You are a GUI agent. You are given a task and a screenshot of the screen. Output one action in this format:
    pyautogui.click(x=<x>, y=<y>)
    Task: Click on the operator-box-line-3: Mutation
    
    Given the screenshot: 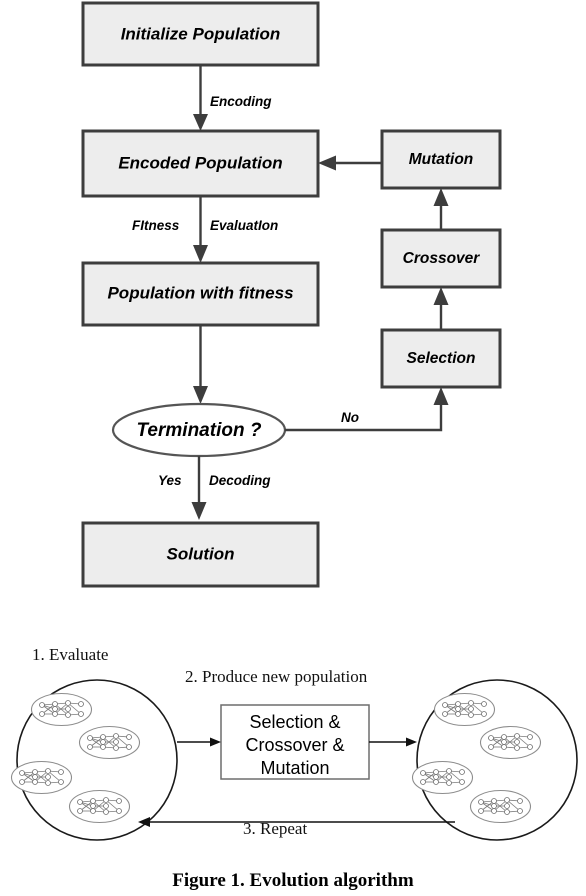 What is the action you would take?
    pyautogui.click(x=294, y=768)
    